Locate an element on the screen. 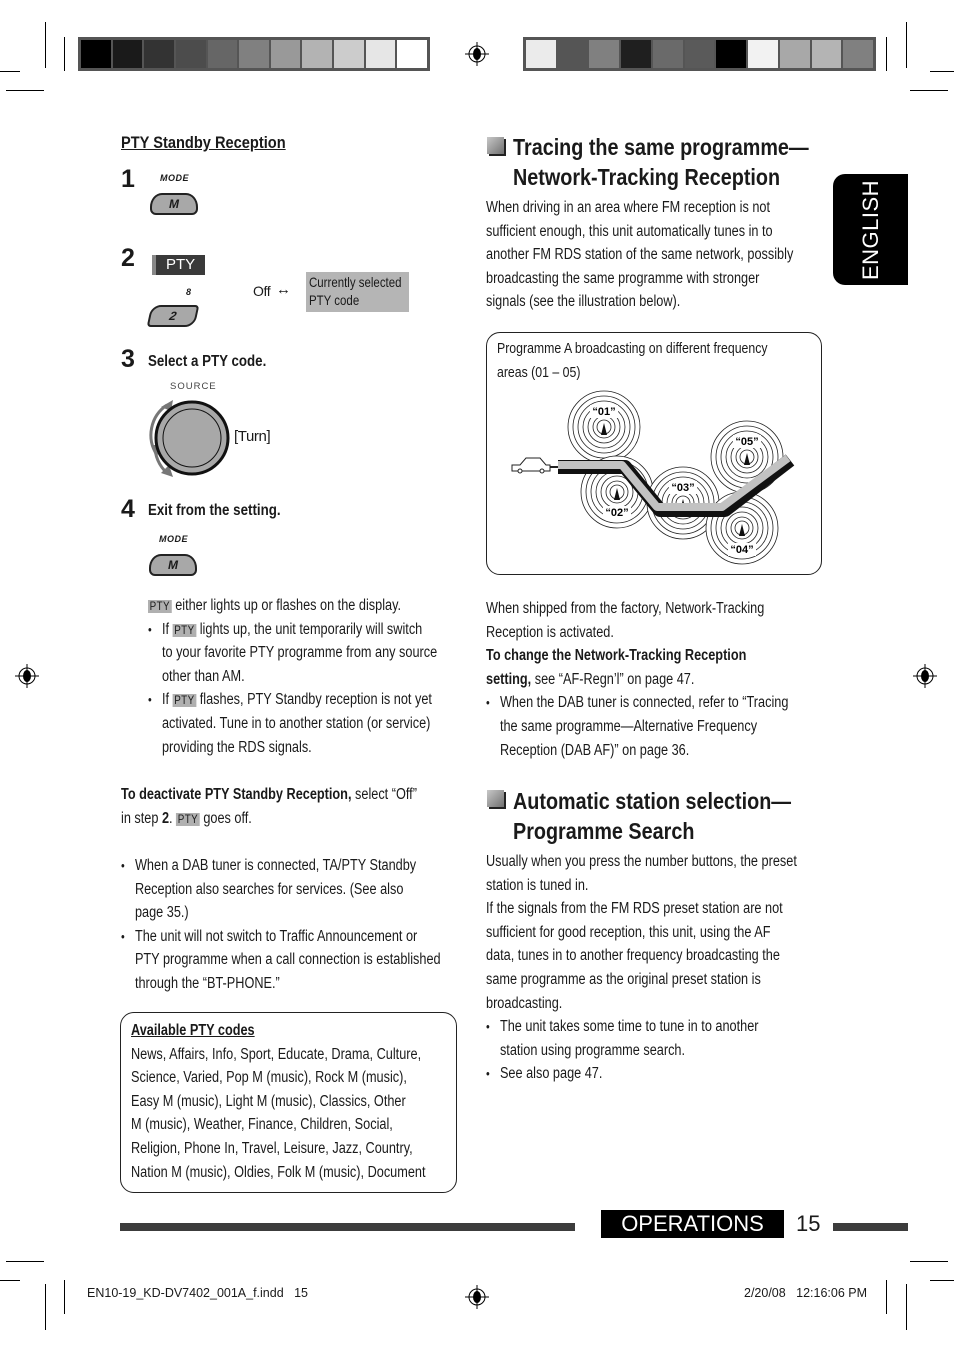 The height and width of the screenshot is (1352, 954). body-line: station is tuned in. is located at coordinates (537, 885).